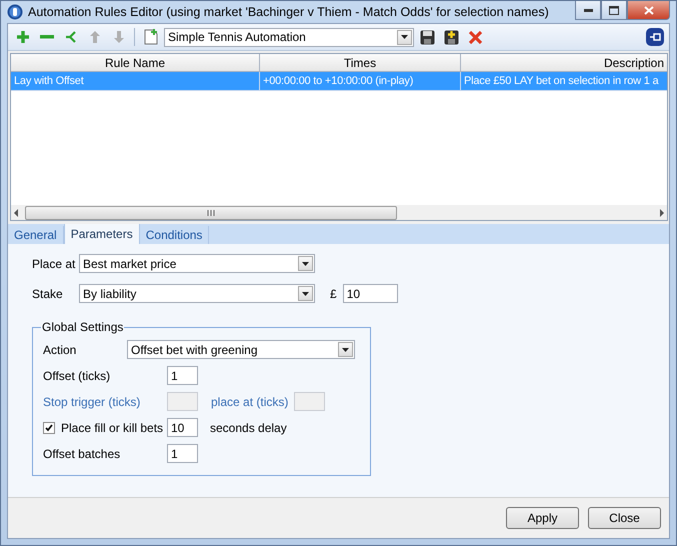 Image resolution: width=677 pixels, height=546 pixels. I want to click on field-label: Offset batches, so click(82, 453).